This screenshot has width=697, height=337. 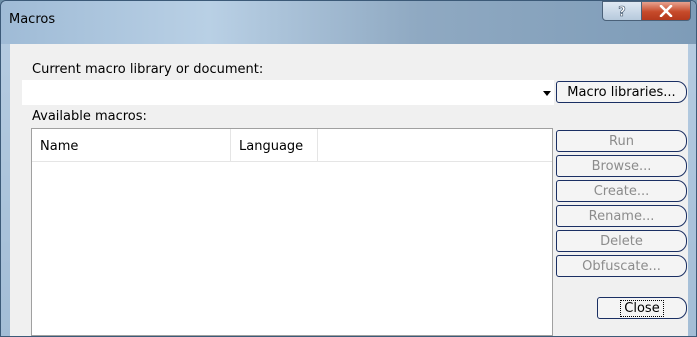 What do you see at coordinates (621, 241) in the screenshot?
I see `delete-button: Delete` at bounding box center [621, 241].